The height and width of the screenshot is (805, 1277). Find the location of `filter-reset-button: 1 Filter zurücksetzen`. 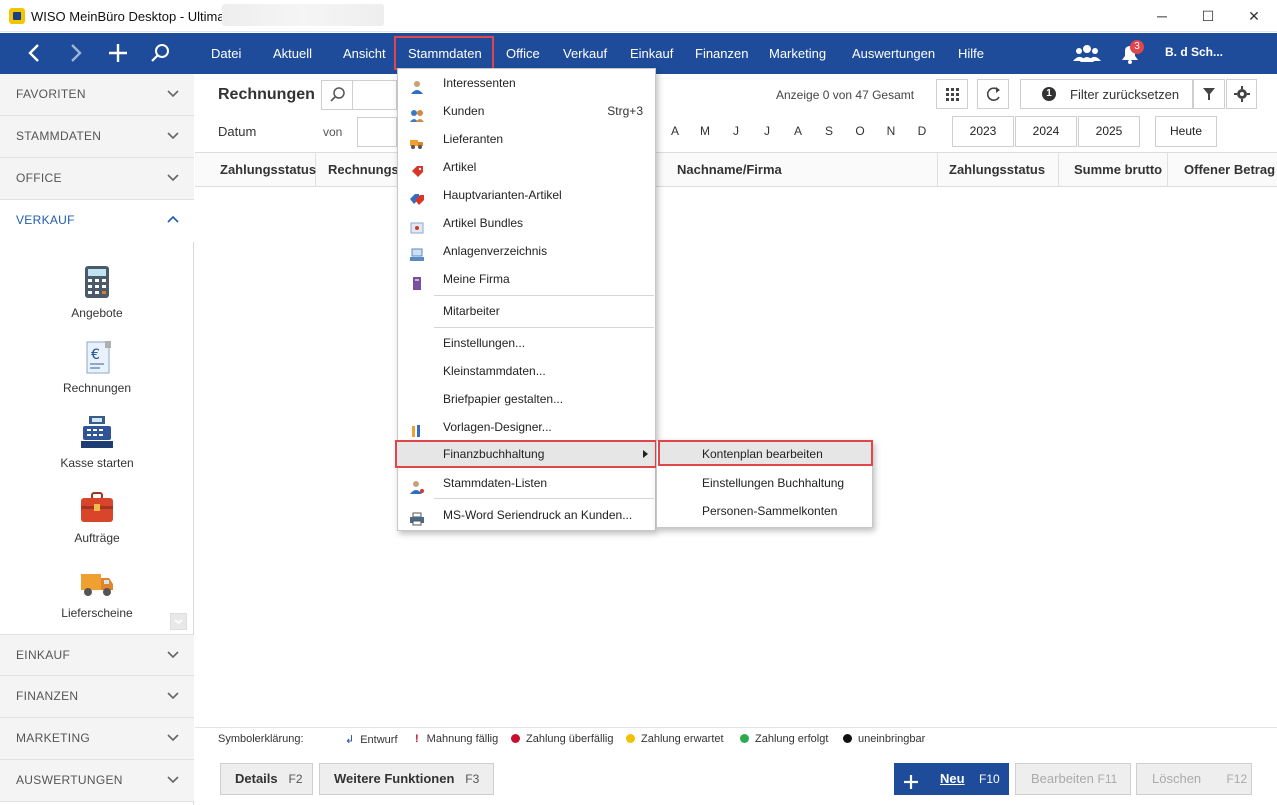

filter-reset-button: 1 Filter zurücksetzen is located at coordinates (1106, 94).